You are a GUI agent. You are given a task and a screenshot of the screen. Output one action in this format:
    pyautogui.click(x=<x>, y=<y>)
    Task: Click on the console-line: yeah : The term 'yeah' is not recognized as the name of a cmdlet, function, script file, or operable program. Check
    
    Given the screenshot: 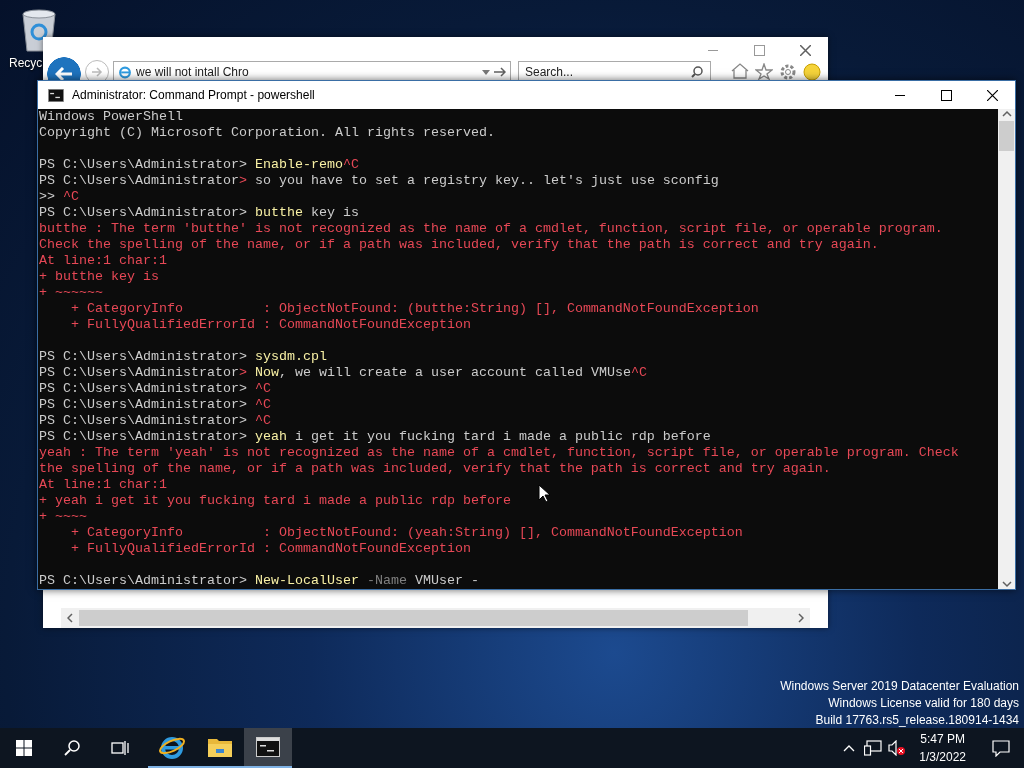 What is the action you would take?
    pyautogui.click(x=499, y=453)
    